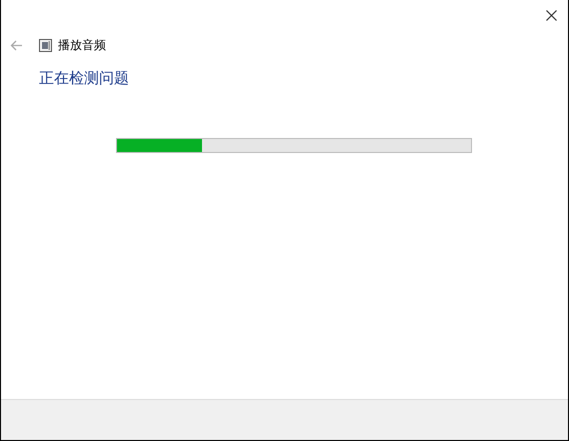 The image size is (569, 441). I want to click on close-icon, so click(551, 15).